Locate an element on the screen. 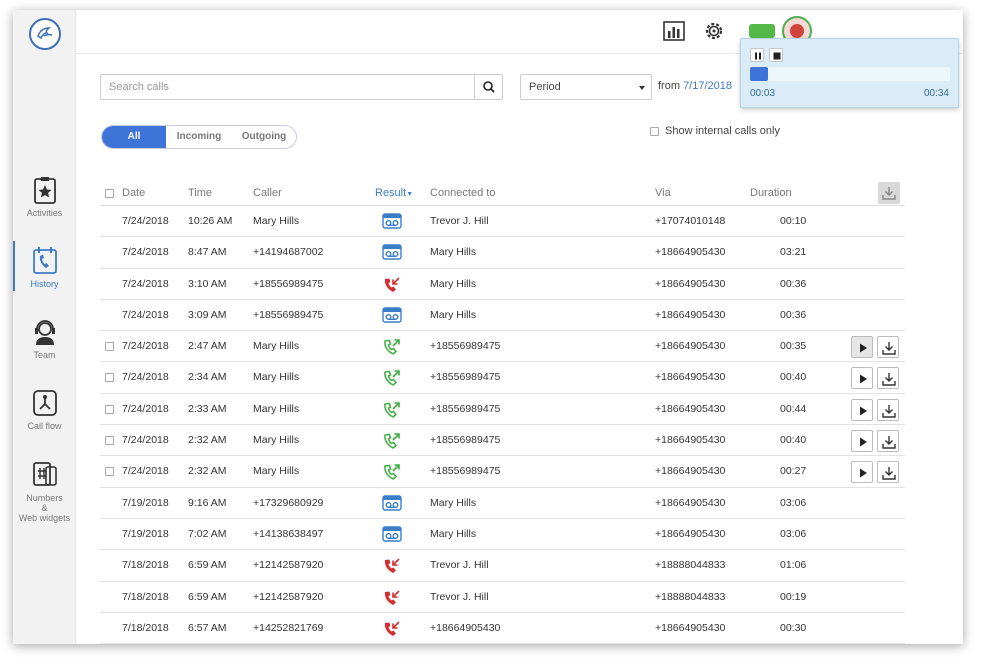 The width and height of the screenshot is (1000, 664). sidebar-item-call-flow: Call flow is located at coordinates (44, 410).